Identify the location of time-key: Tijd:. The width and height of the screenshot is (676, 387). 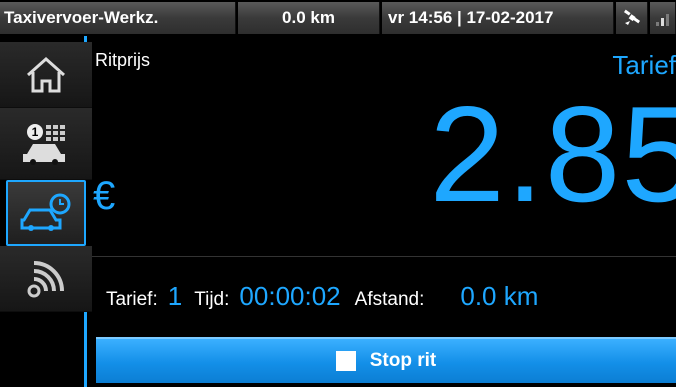
(212, 299).